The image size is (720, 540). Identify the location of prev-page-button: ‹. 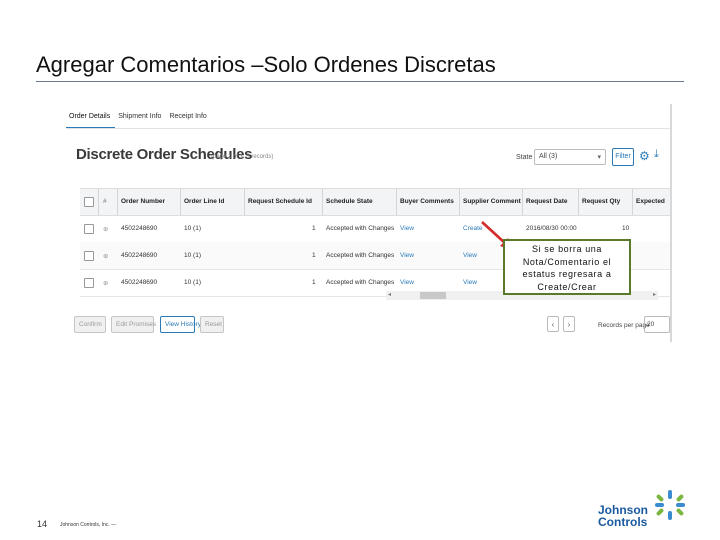
(553, 324).